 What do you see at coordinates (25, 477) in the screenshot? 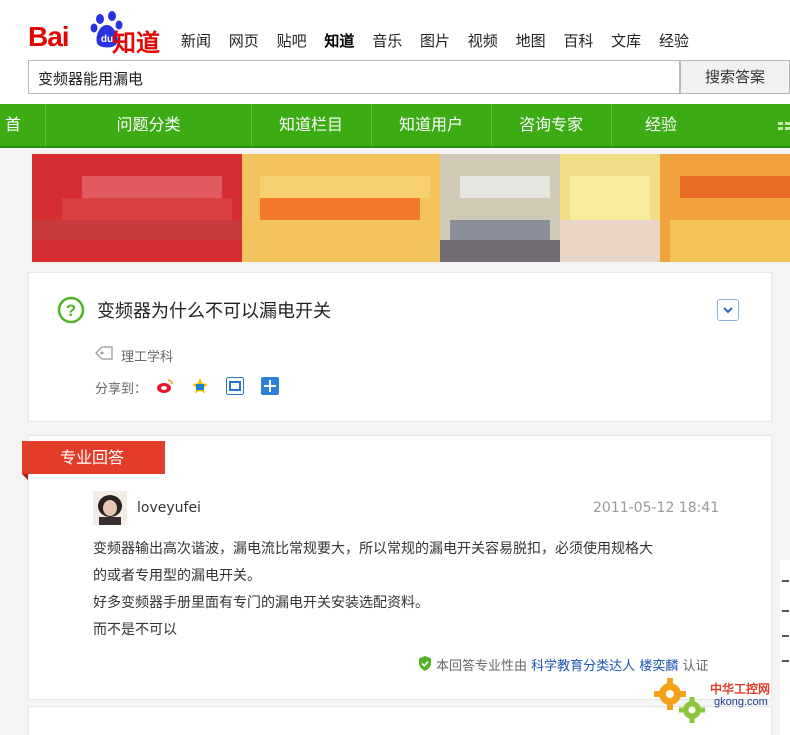
I see `ribbon-fold` at bounding box center [25, 477].